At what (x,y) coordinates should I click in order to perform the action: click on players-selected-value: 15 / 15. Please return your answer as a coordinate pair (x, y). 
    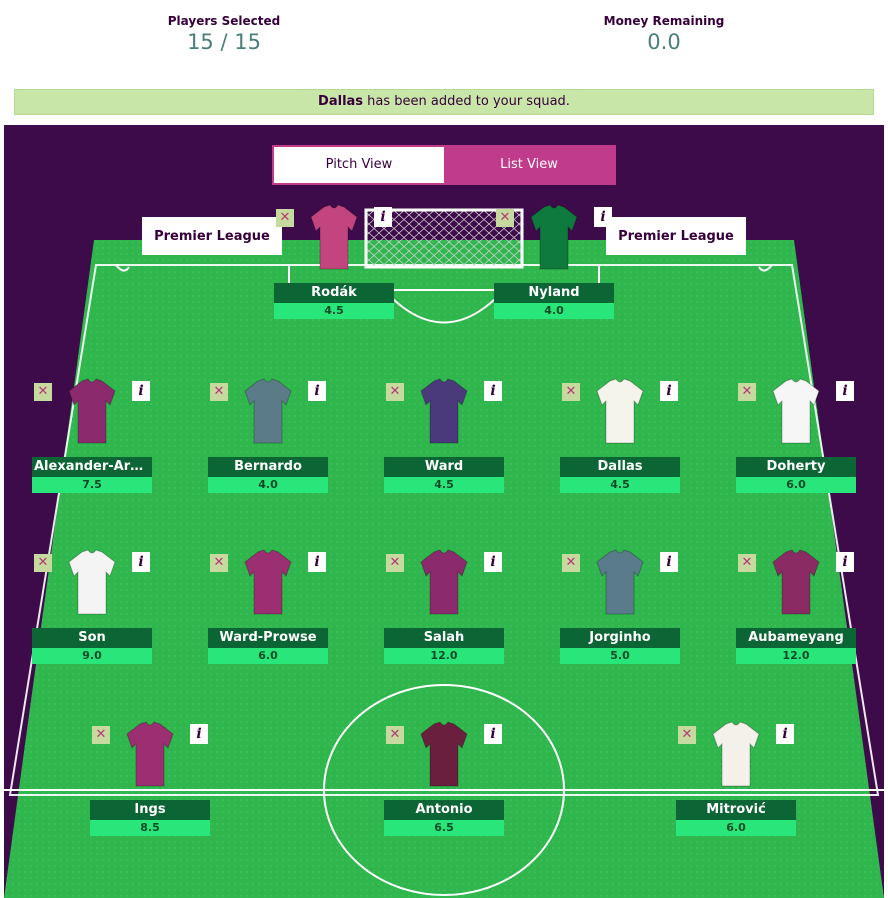
    Looking at the image, I should click on (224, 42).